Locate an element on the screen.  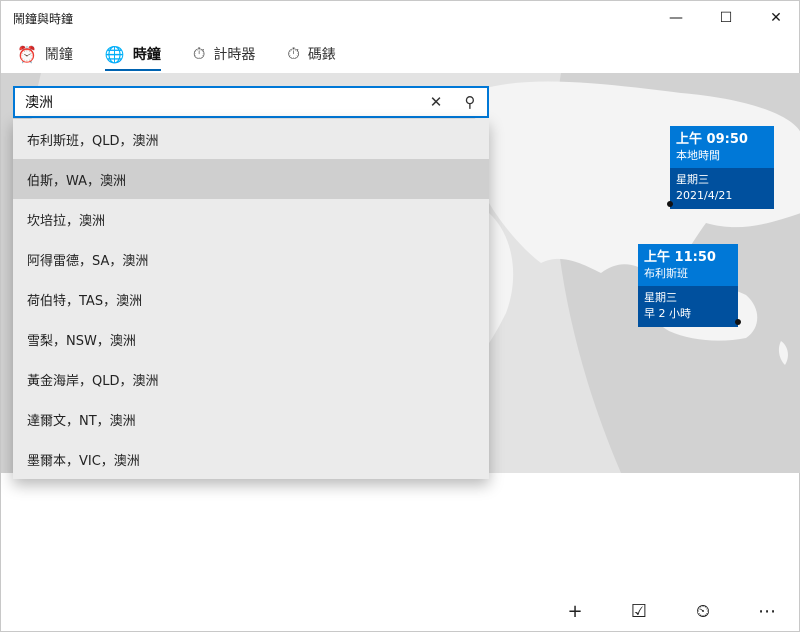
select-button: ☑ is located at coordinates (639, 611).